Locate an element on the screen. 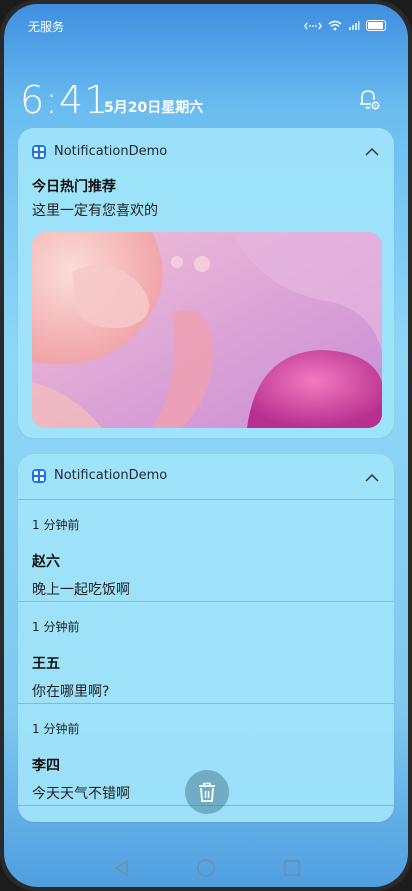 This screenshot has width=412, height=891. wifi-icon is located at coordinates (335, 25).